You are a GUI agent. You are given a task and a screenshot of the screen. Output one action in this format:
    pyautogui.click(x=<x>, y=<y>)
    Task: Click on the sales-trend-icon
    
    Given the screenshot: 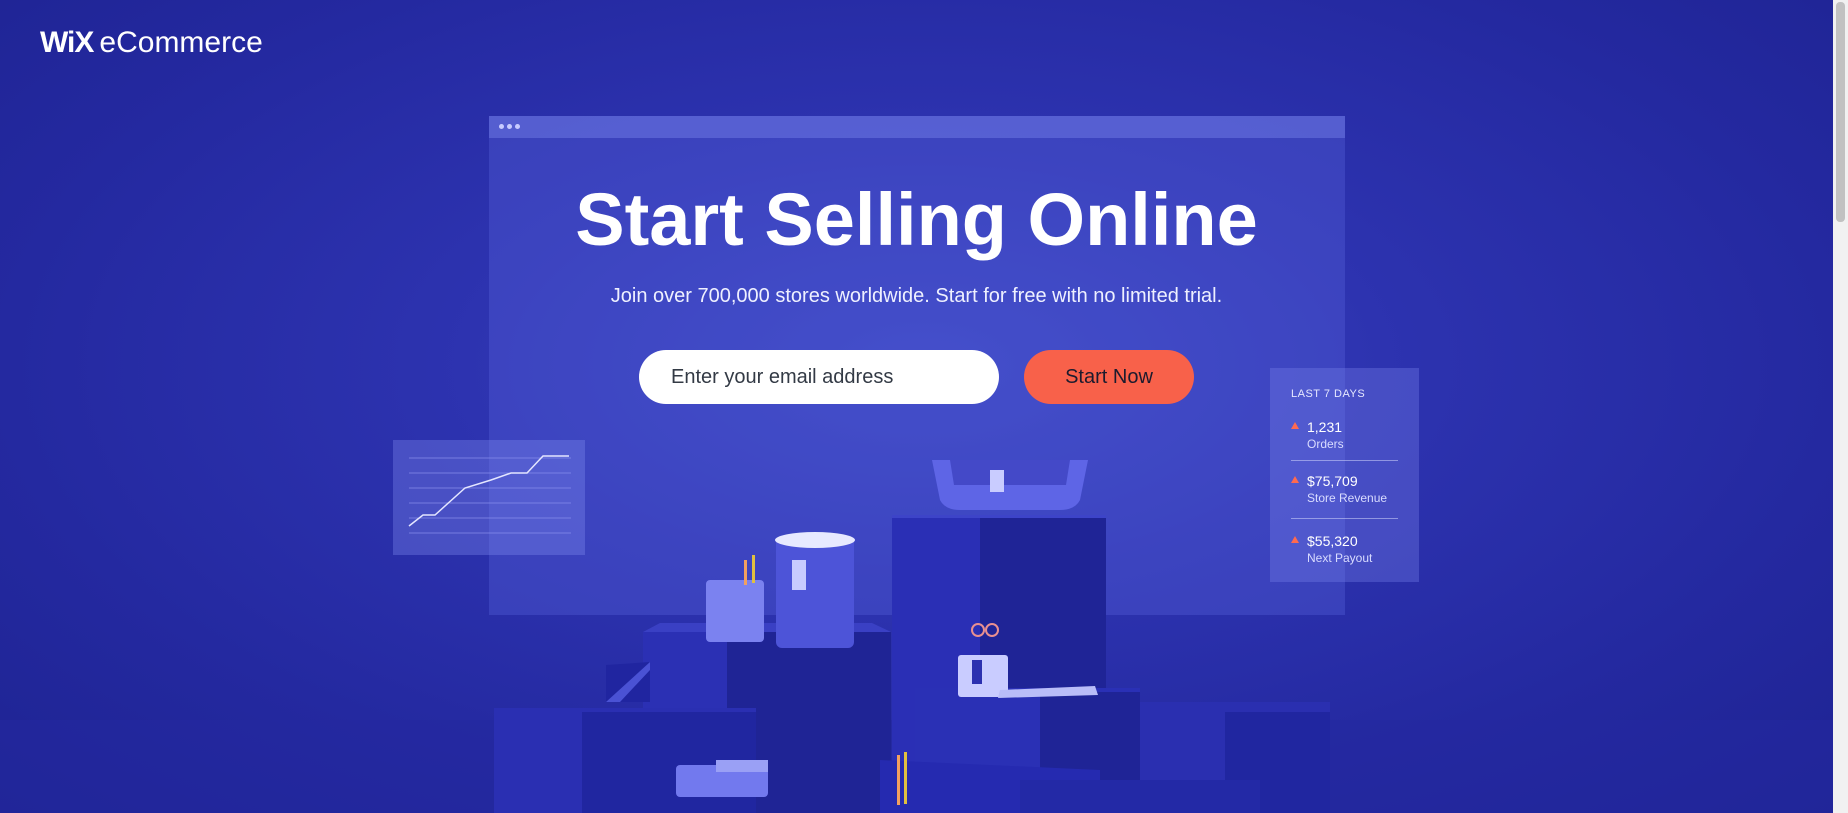 What is the action you would take?
    pyautogui.click(x=489, y=494)
    